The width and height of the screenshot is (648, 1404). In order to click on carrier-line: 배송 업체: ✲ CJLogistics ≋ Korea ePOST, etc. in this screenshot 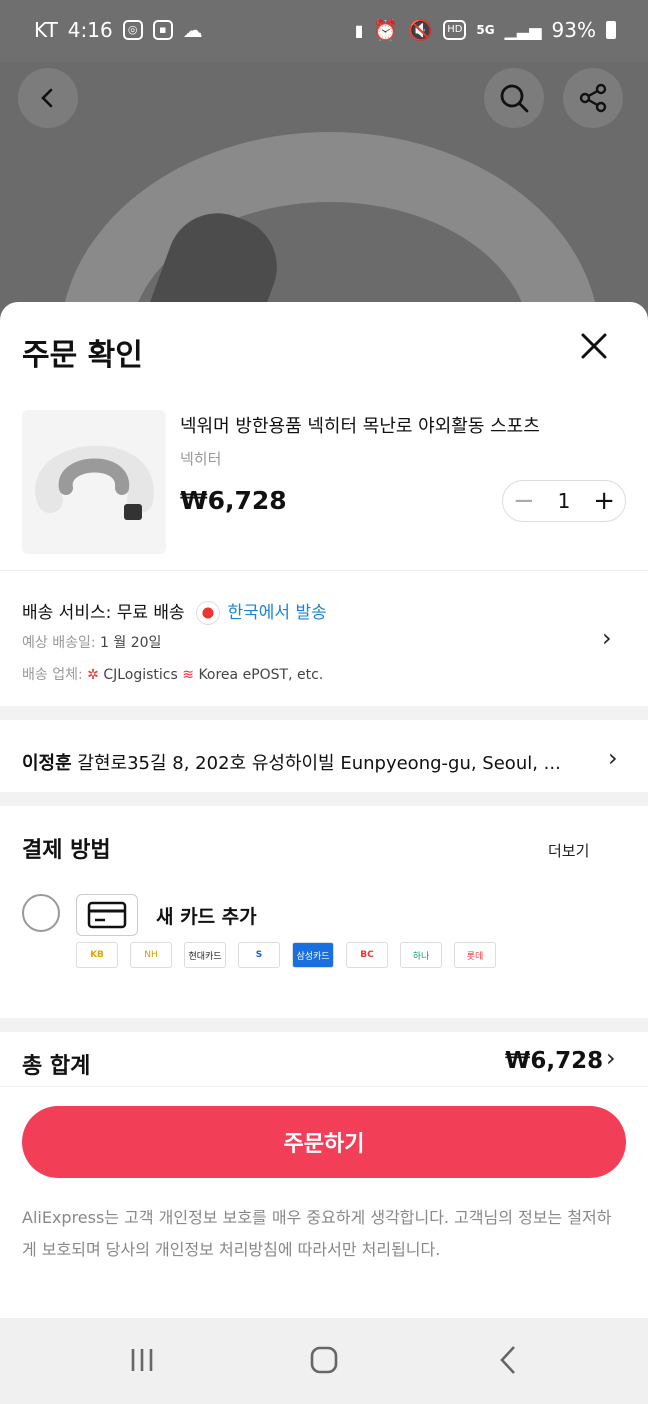, I will do `click(172, 674)`.